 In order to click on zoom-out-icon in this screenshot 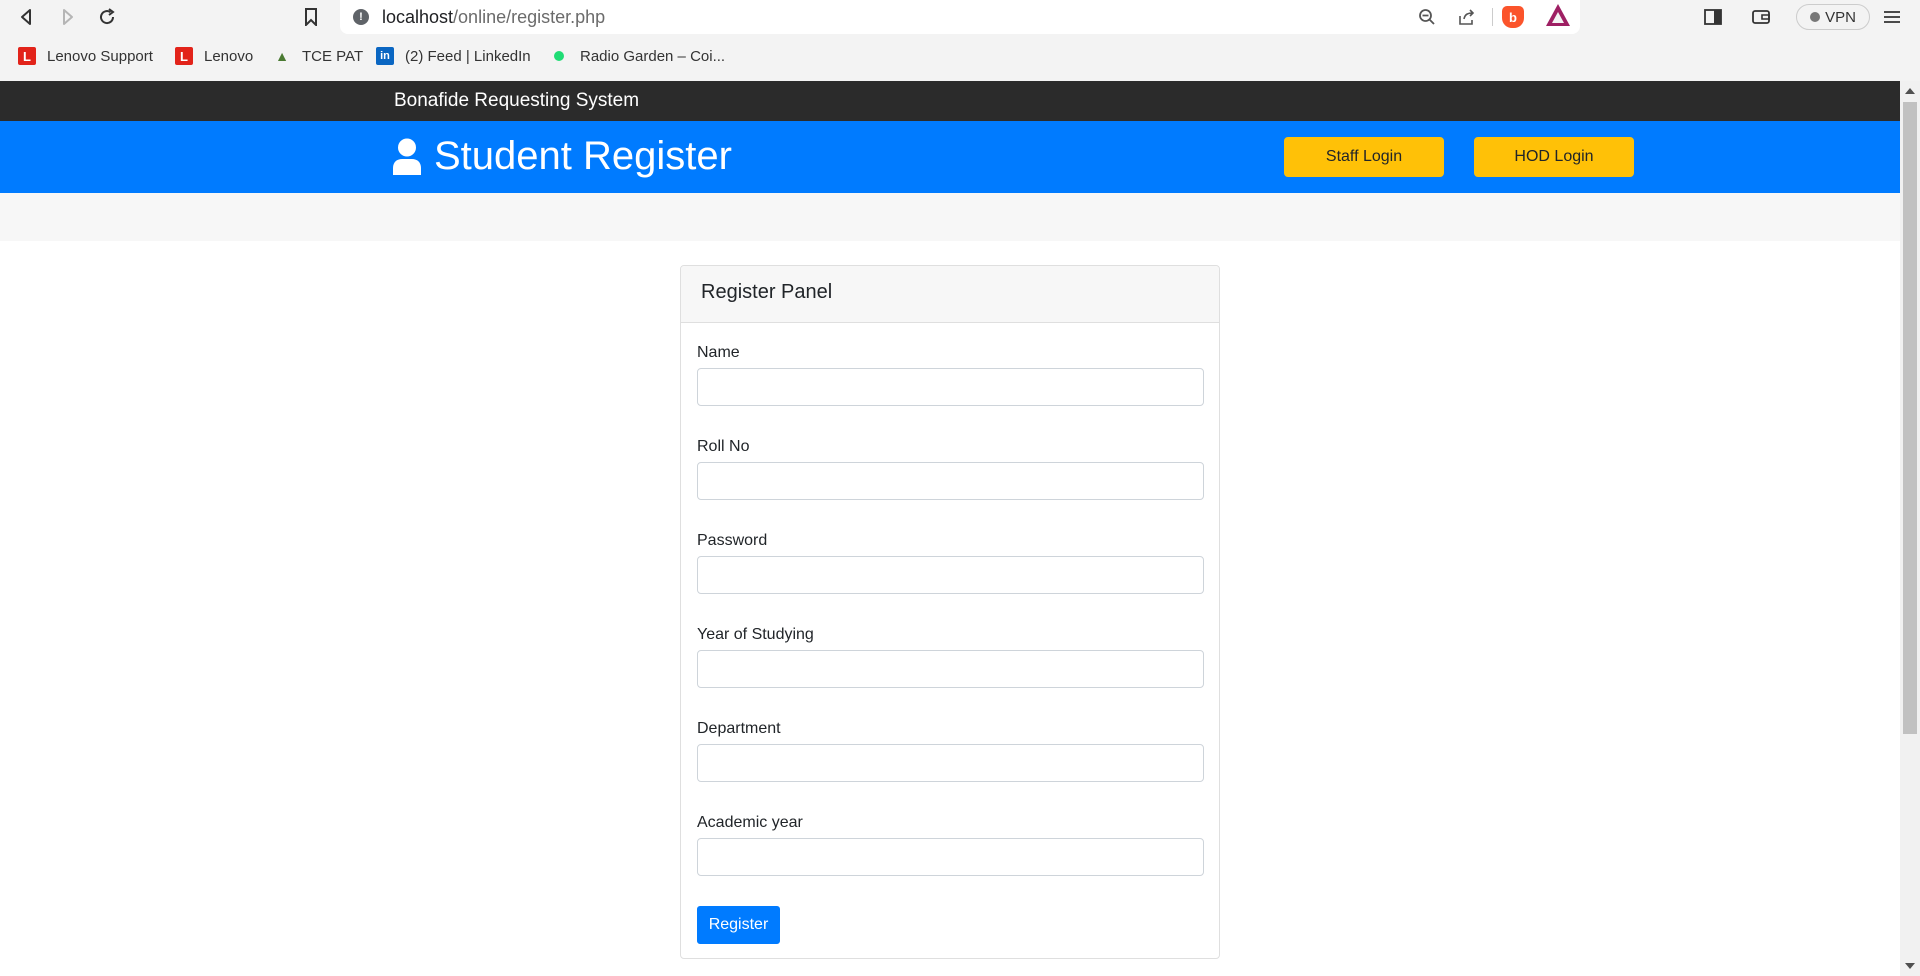, I will do `click(1427, 17)`.